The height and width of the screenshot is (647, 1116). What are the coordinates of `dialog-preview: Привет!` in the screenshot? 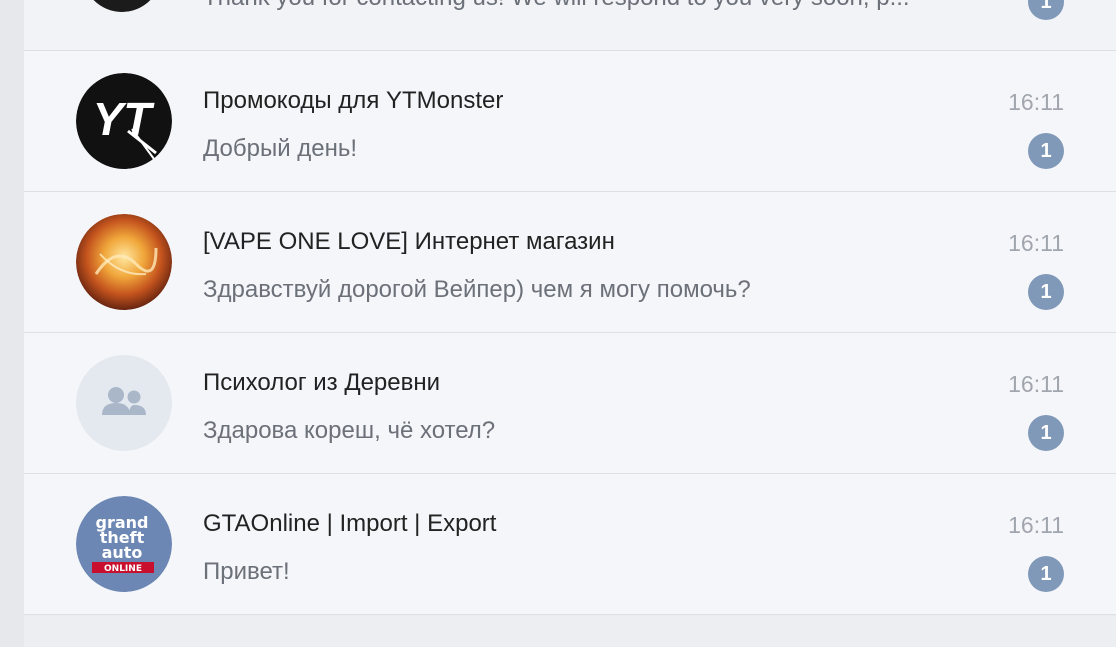 It's located at (246, 571).